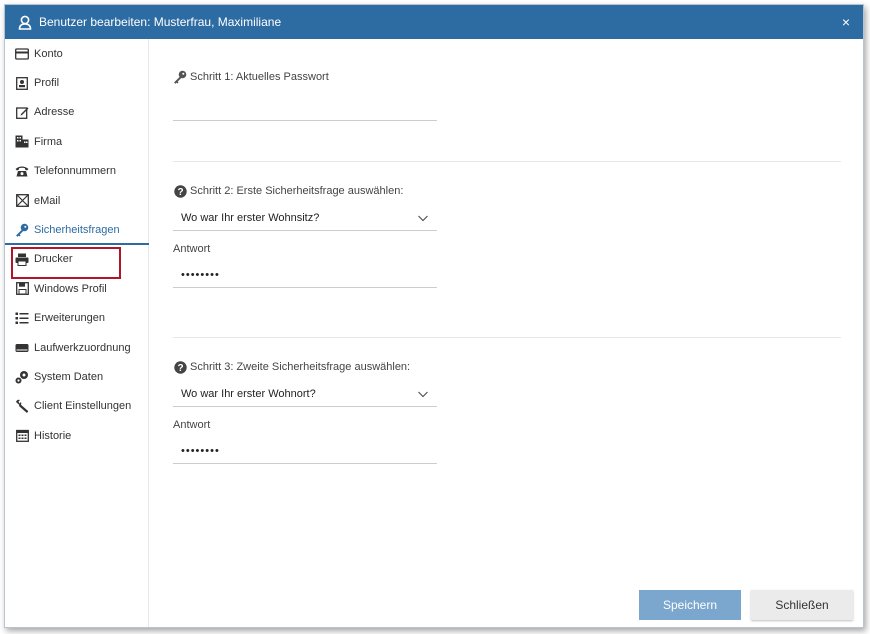 The height and width of the screenshot is (634, 870). Describe the element at coordinates (22, 112) in the screenshot. I see `edit-icon` at that location.